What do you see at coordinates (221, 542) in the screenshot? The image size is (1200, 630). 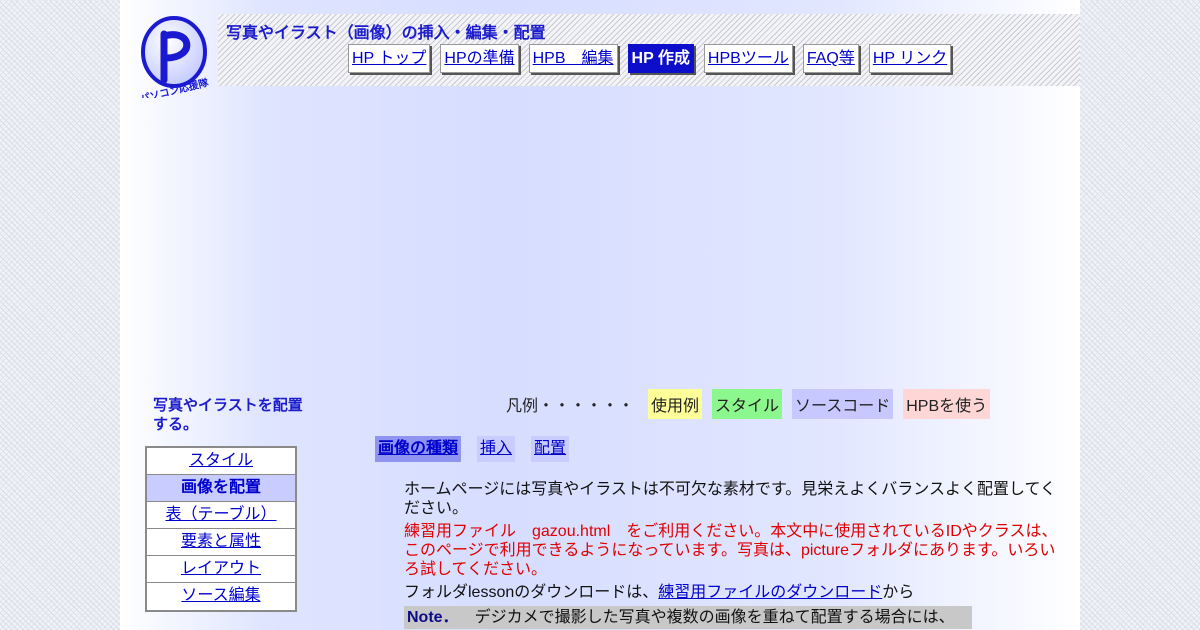 I see `sidebar-item-elements-attributes: 要素と属性` at bounding box center [221, 542].